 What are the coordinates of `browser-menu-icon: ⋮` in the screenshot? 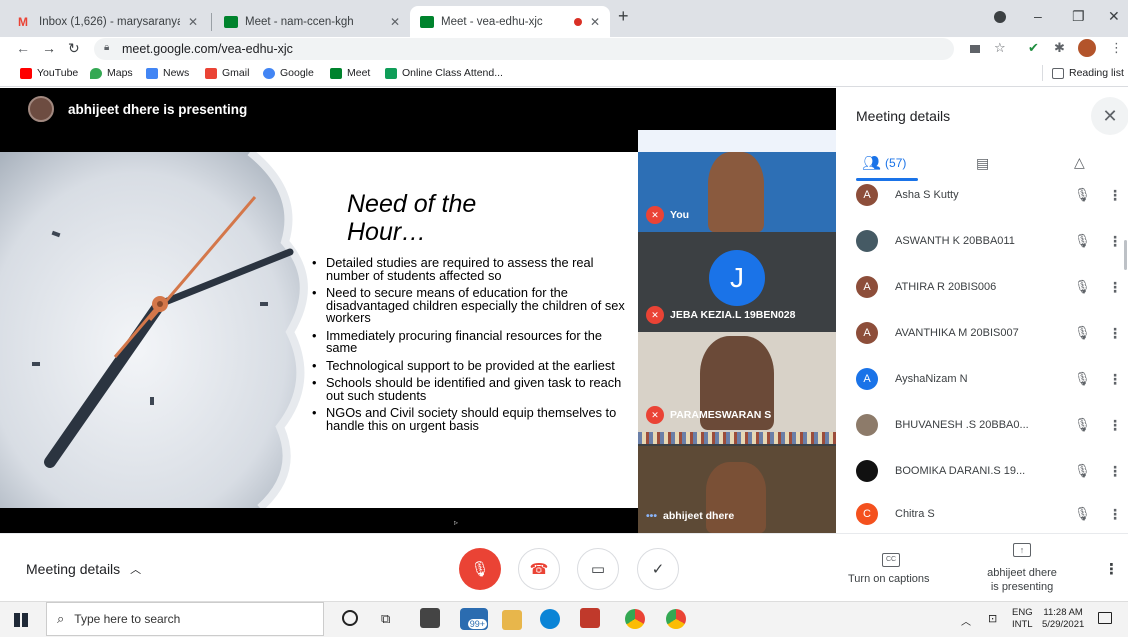 It's located at (1116, 48).